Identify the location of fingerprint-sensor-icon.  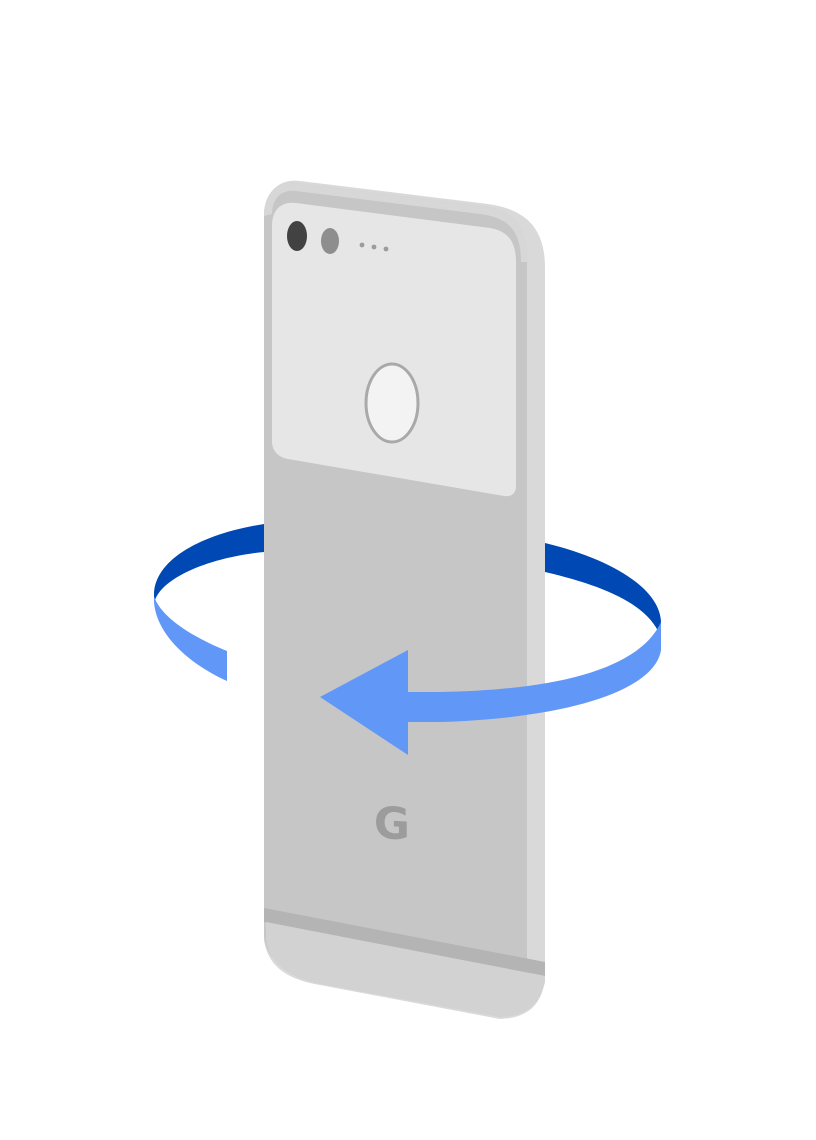
(392, 403).